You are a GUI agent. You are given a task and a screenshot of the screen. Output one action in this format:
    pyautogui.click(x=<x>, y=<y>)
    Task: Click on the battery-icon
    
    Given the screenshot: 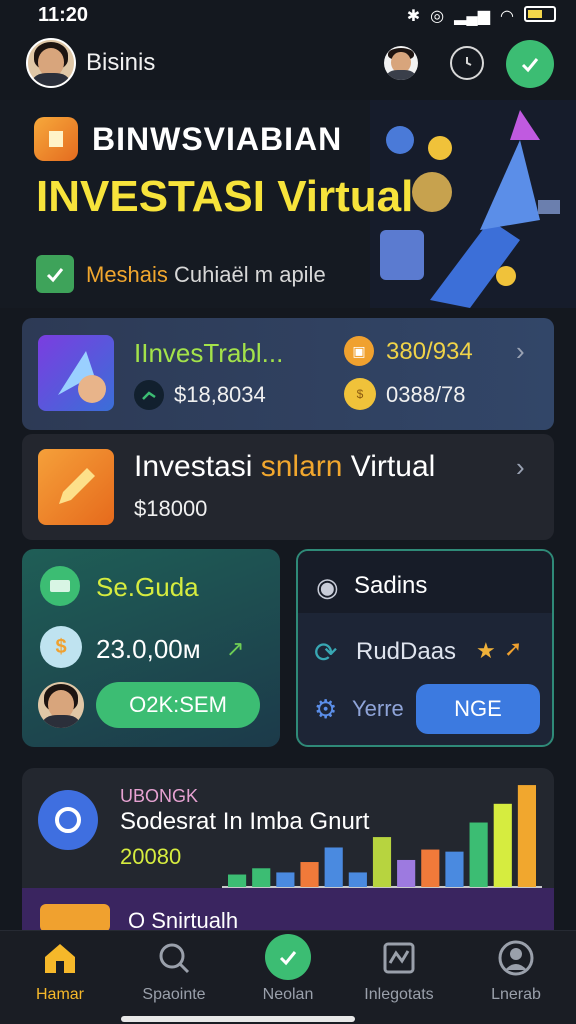 What is the action you would take?
    pyautogui.click(x=540, y=14)
    